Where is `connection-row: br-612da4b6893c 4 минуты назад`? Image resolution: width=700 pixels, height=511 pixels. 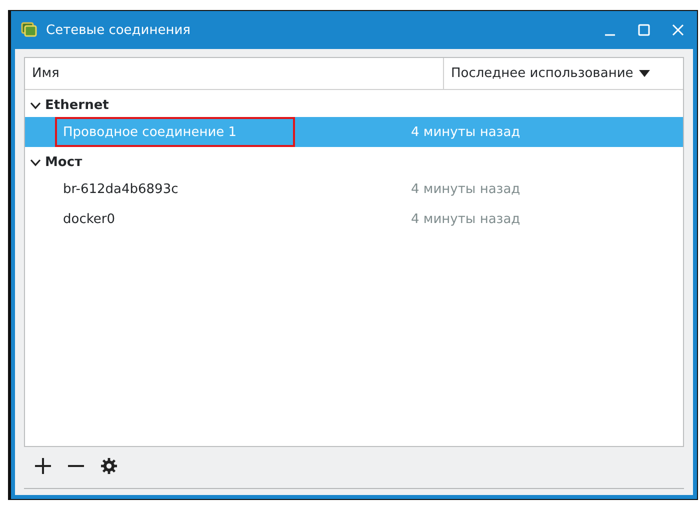 connection-row: br-612da4b6893c 4 минуты назад is located at coordinates (354, 189).